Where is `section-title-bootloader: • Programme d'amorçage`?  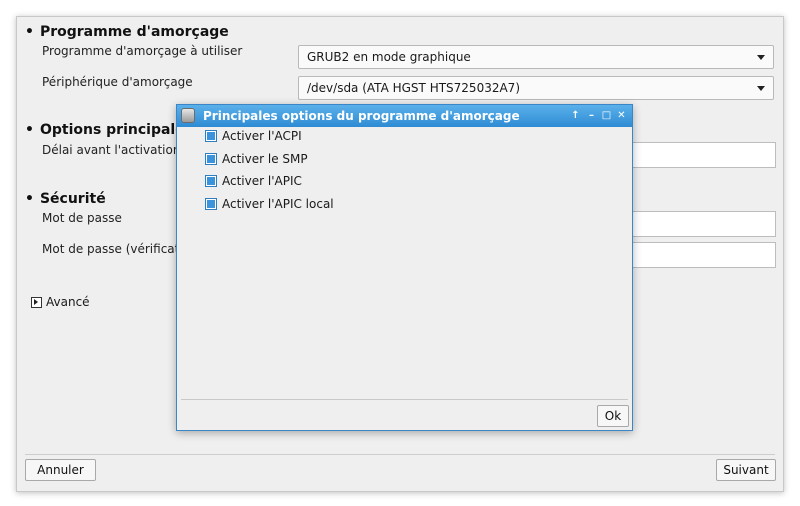
section-title-bootloader: • Programme d'amorçage is located at coordinates (127, 32).